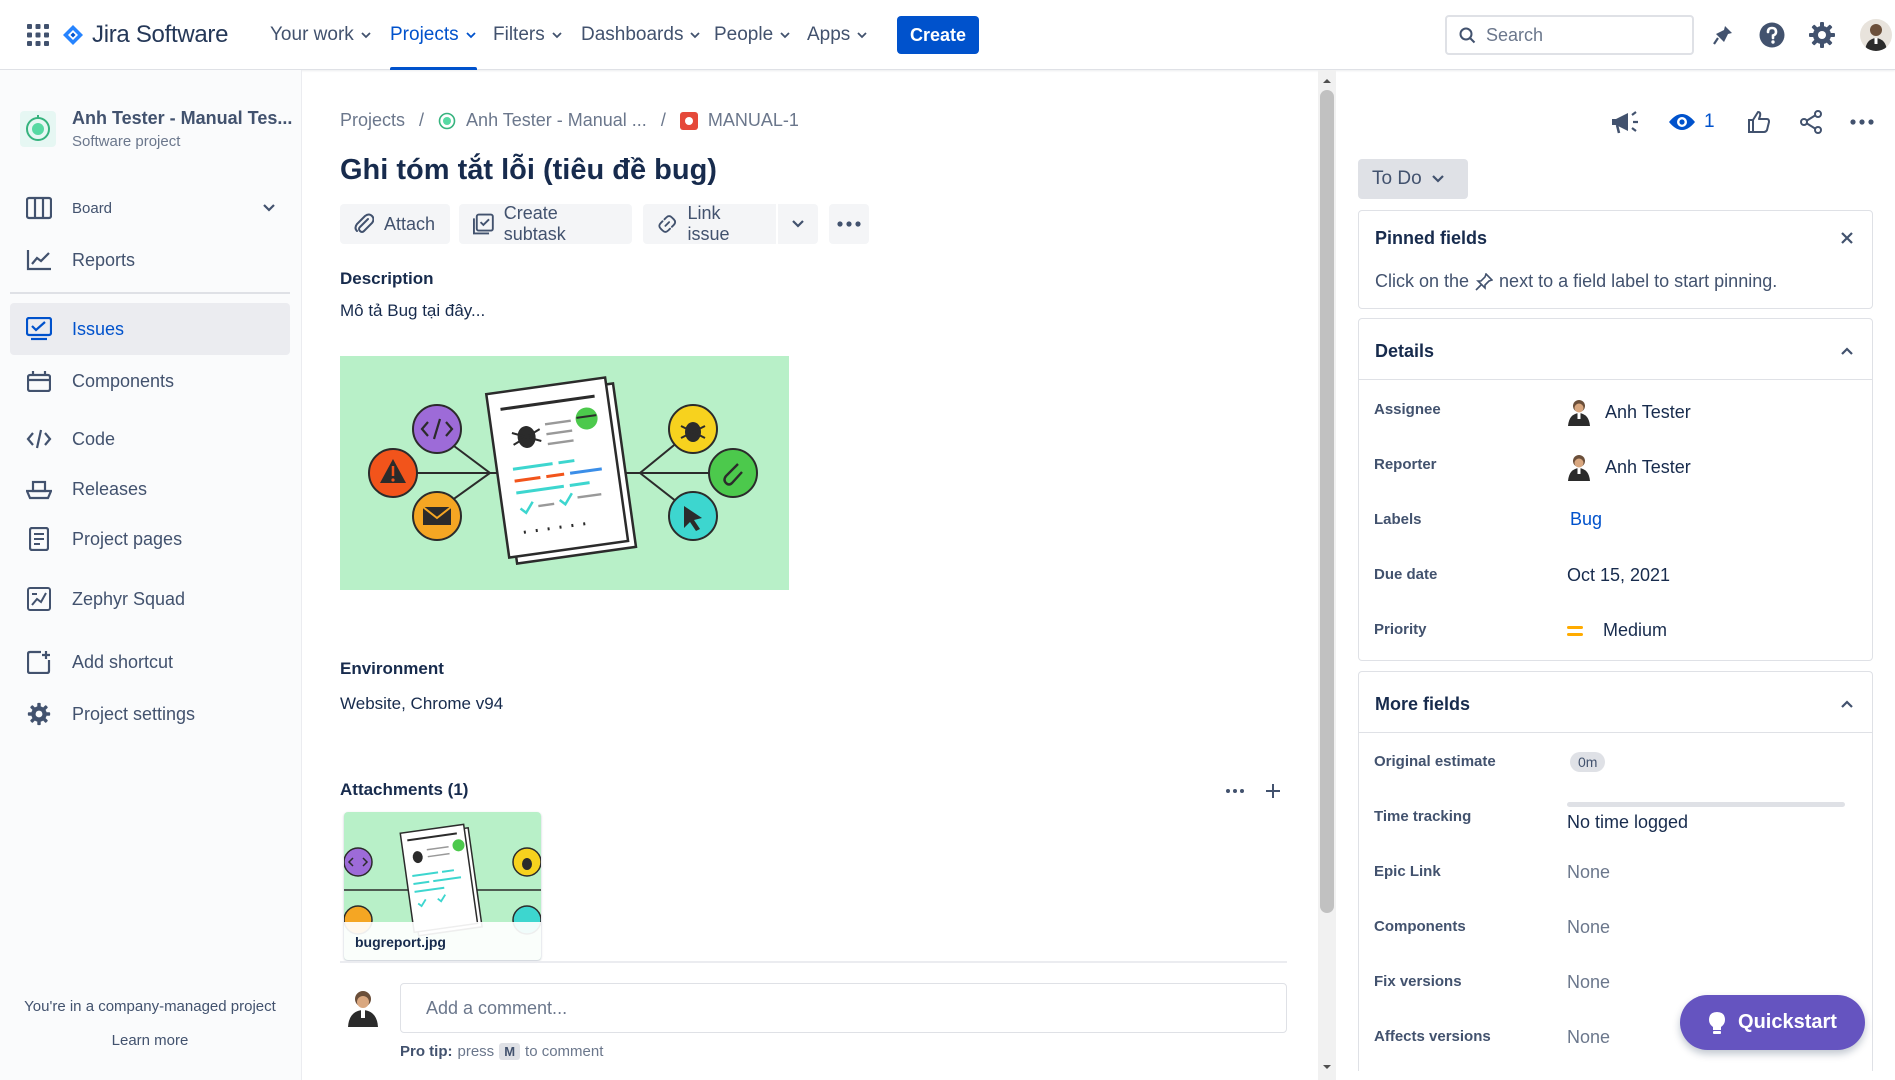 The width and height of the screenshot is (1895, 1080). Describe the element at coordinates (798, 224) in the screenshot. I see `link-issue-dropdown-button` at that location.